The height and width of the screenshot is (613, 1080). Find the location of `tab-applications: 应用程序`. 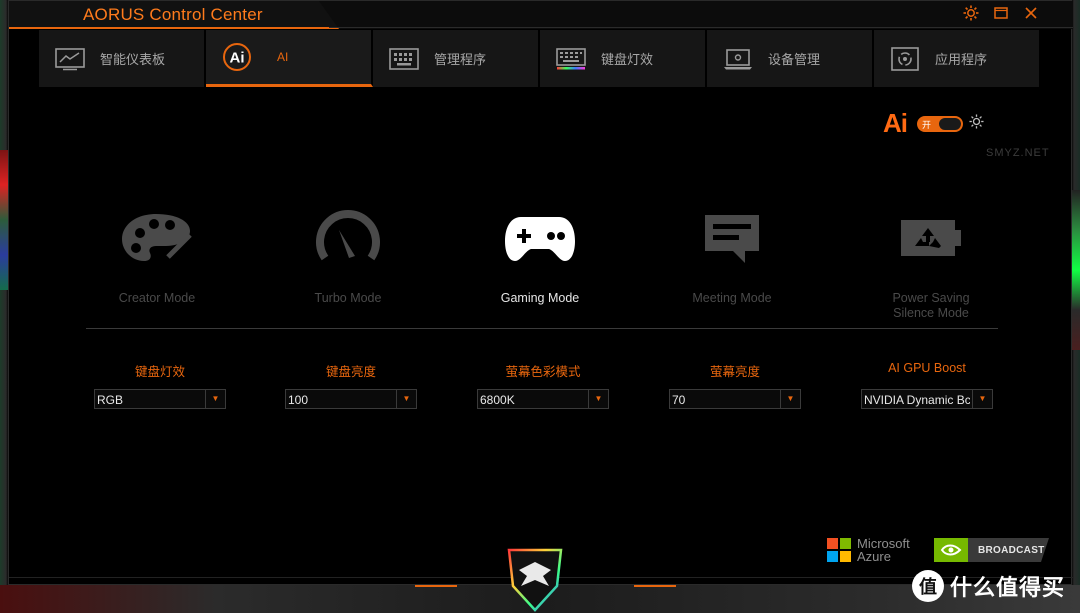

tab-applications: 应用程序 is located at coordinates (957, 58).